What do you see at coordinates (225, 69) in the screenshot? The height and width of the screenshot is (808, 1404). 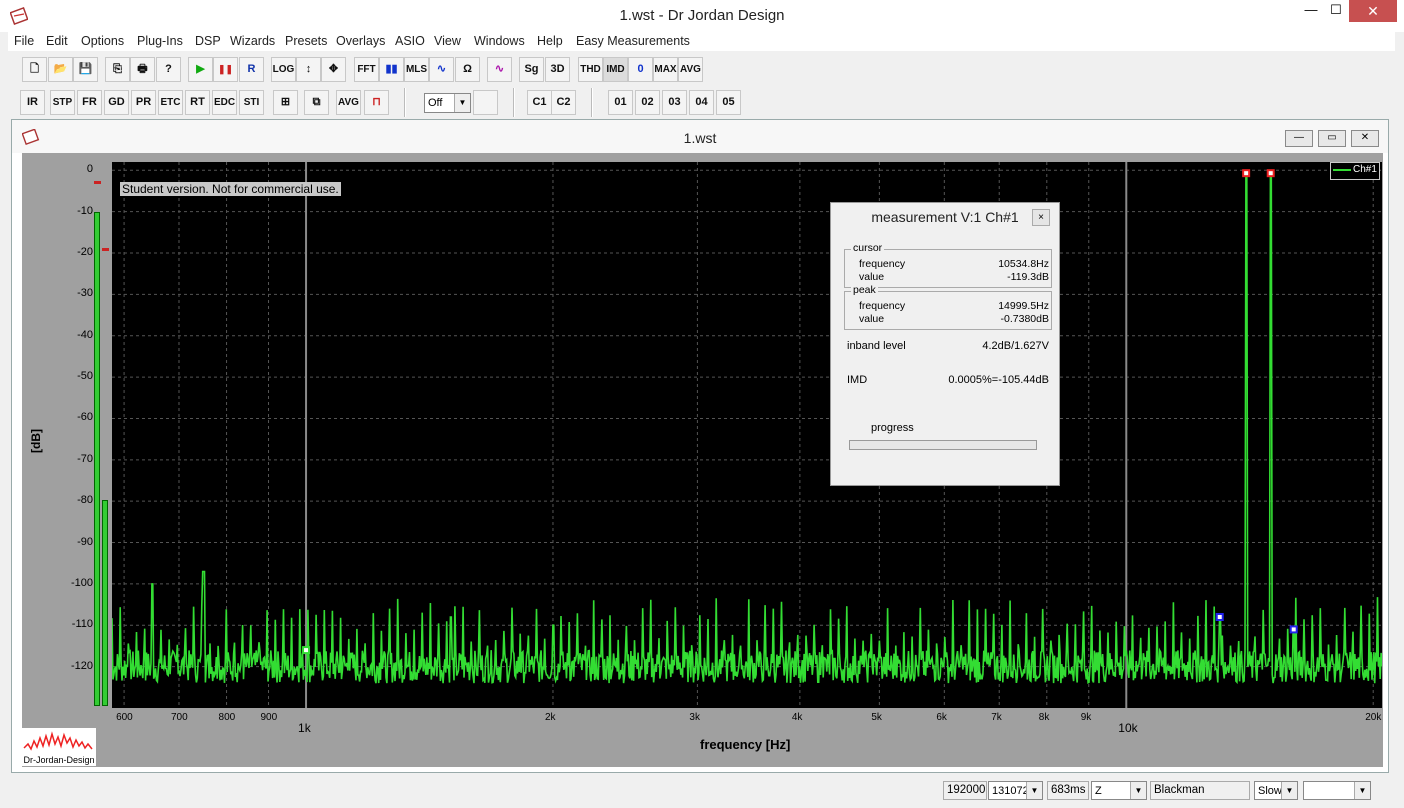 I see `pause-button: ❚❚` at bounding box center [225, 69].